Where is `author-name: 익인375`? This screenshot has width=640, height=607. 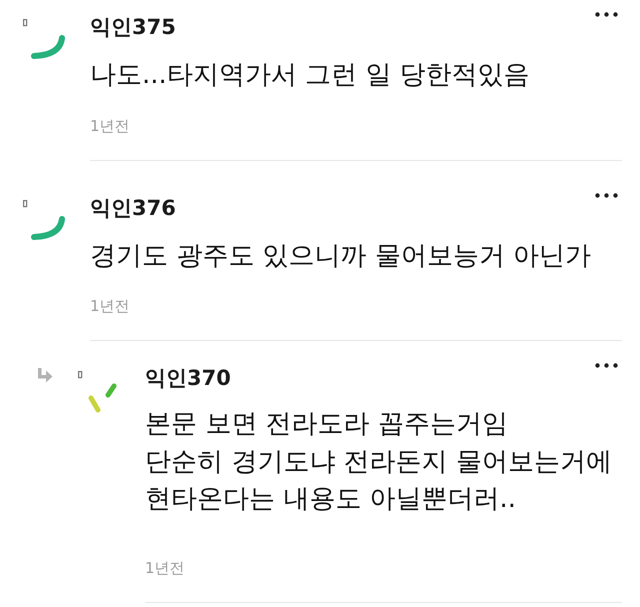
author-name: 익인375 is located at coordinates (133, 27).